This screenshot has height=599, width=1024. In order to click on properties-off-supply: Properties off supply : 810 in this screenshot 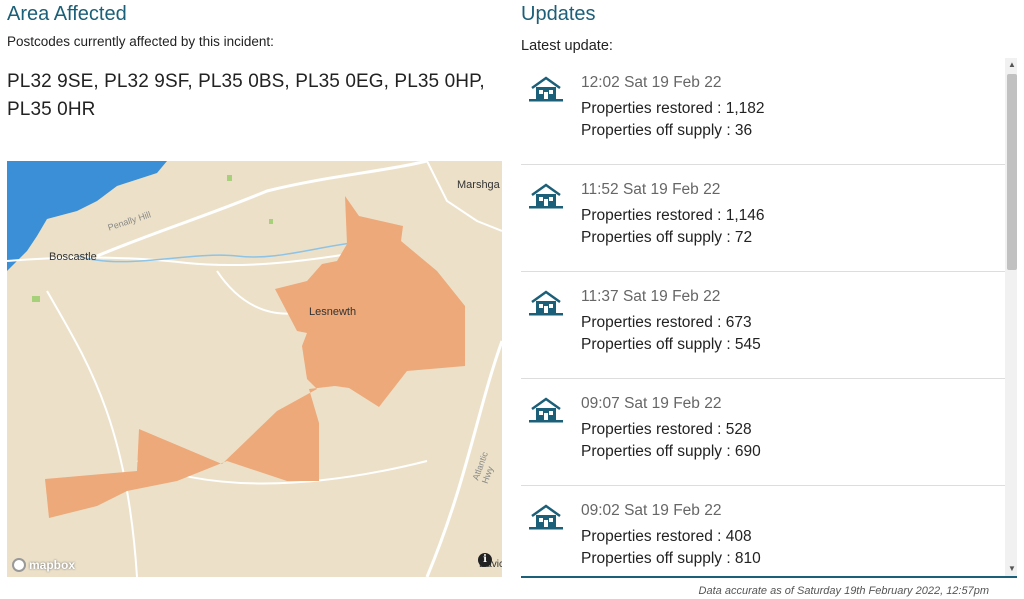, I will do `click(671, 558)`.